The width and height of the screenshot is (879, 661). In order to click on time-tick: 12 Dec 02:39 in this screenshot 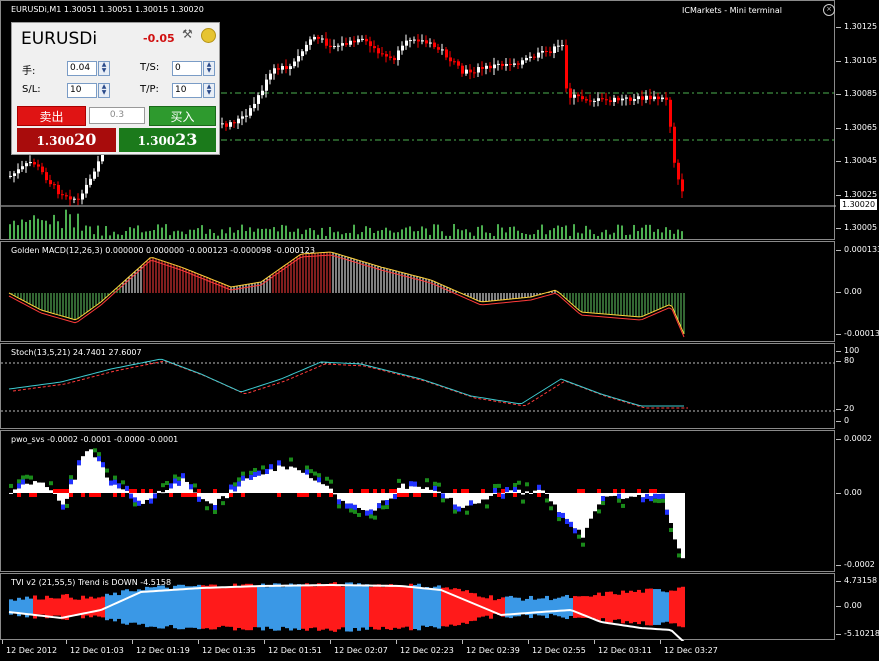, I will do `click(491, 647)`.